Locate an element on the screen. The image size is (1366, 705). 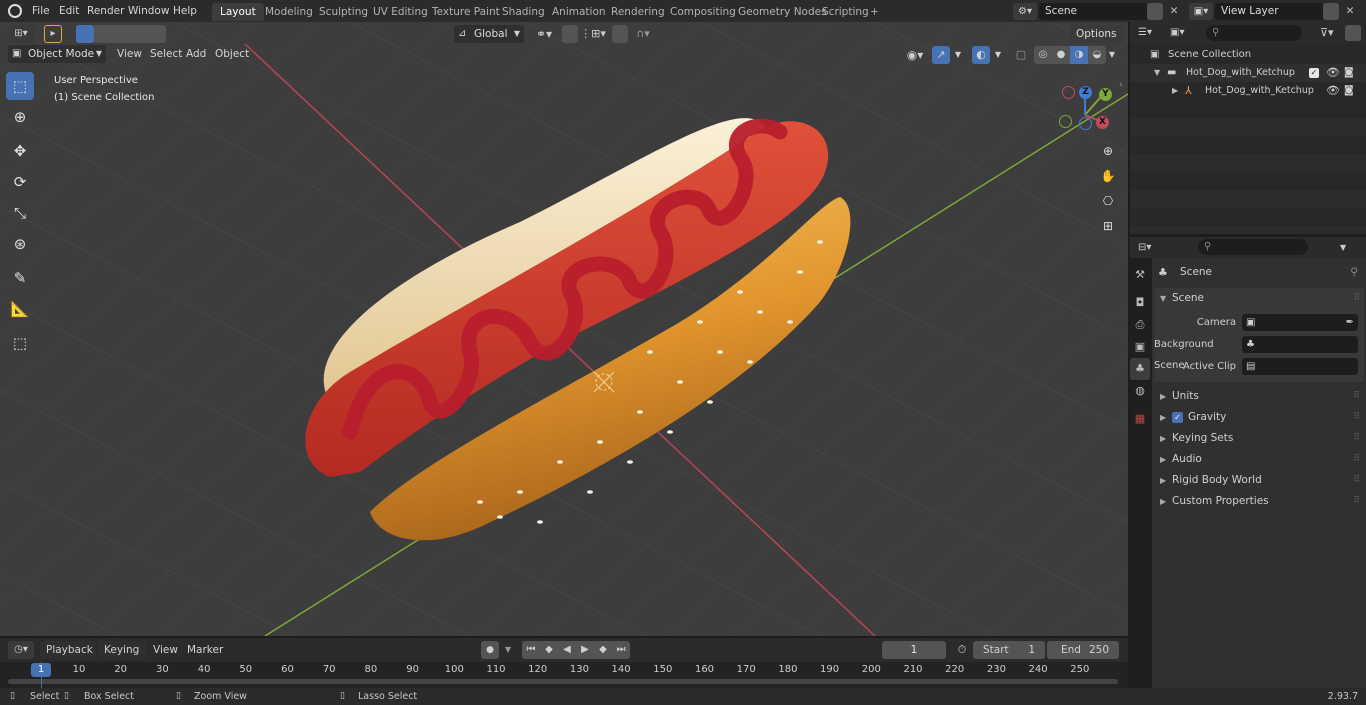
gizmo-neg-y-icon is located at coordinates (1065, 121).